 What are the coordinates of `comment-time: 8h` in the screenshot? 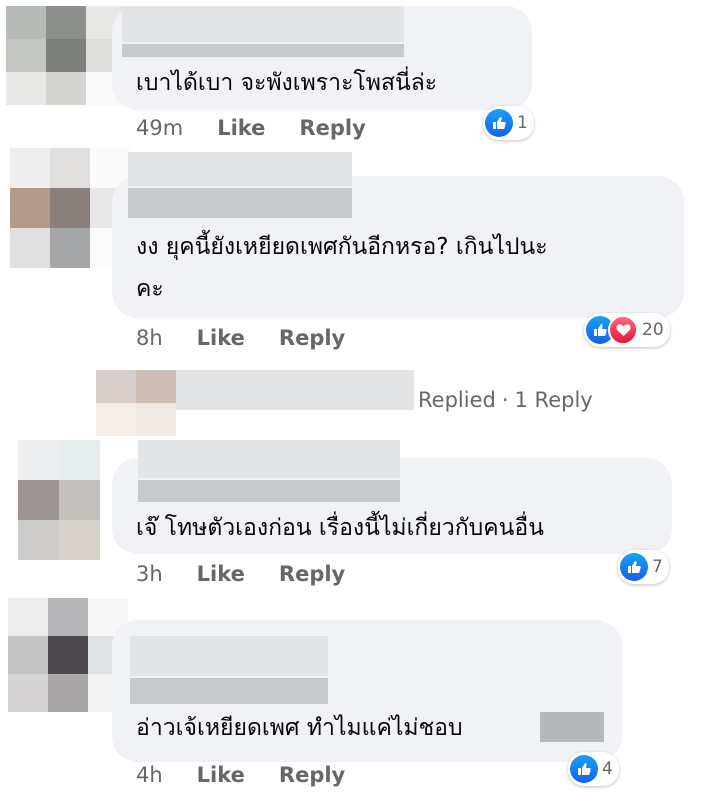 It's located at (149, 338).